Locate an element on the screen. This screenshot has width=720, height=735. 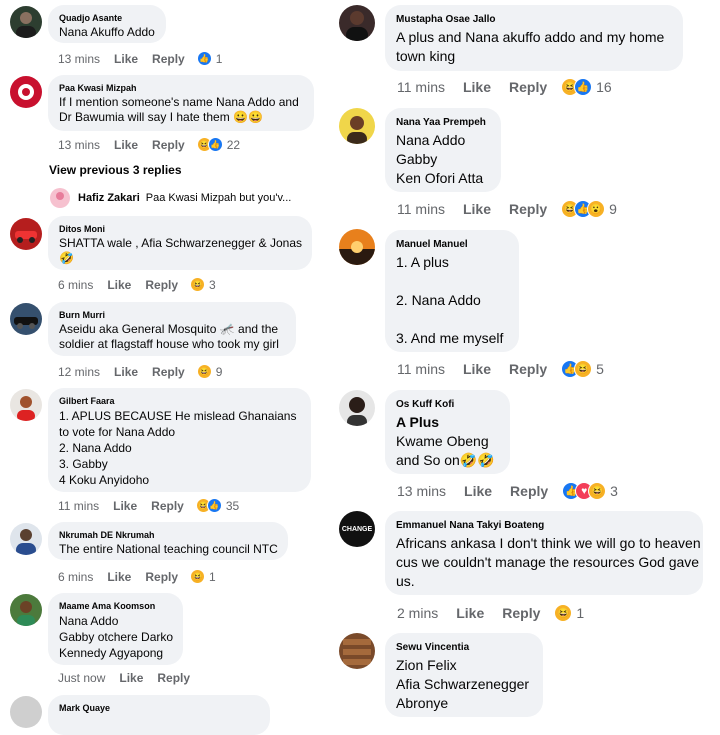
car-photo-icon is located at coordinates (26, 323).